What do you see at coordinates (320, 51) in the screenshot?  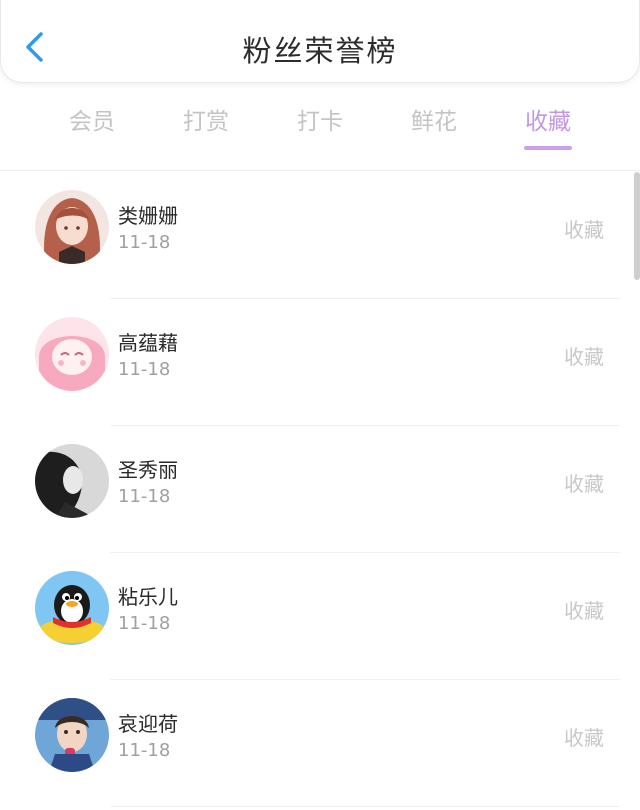 I see `page-title: 粉丝荣誉榜` at bounding box center [320, 51].